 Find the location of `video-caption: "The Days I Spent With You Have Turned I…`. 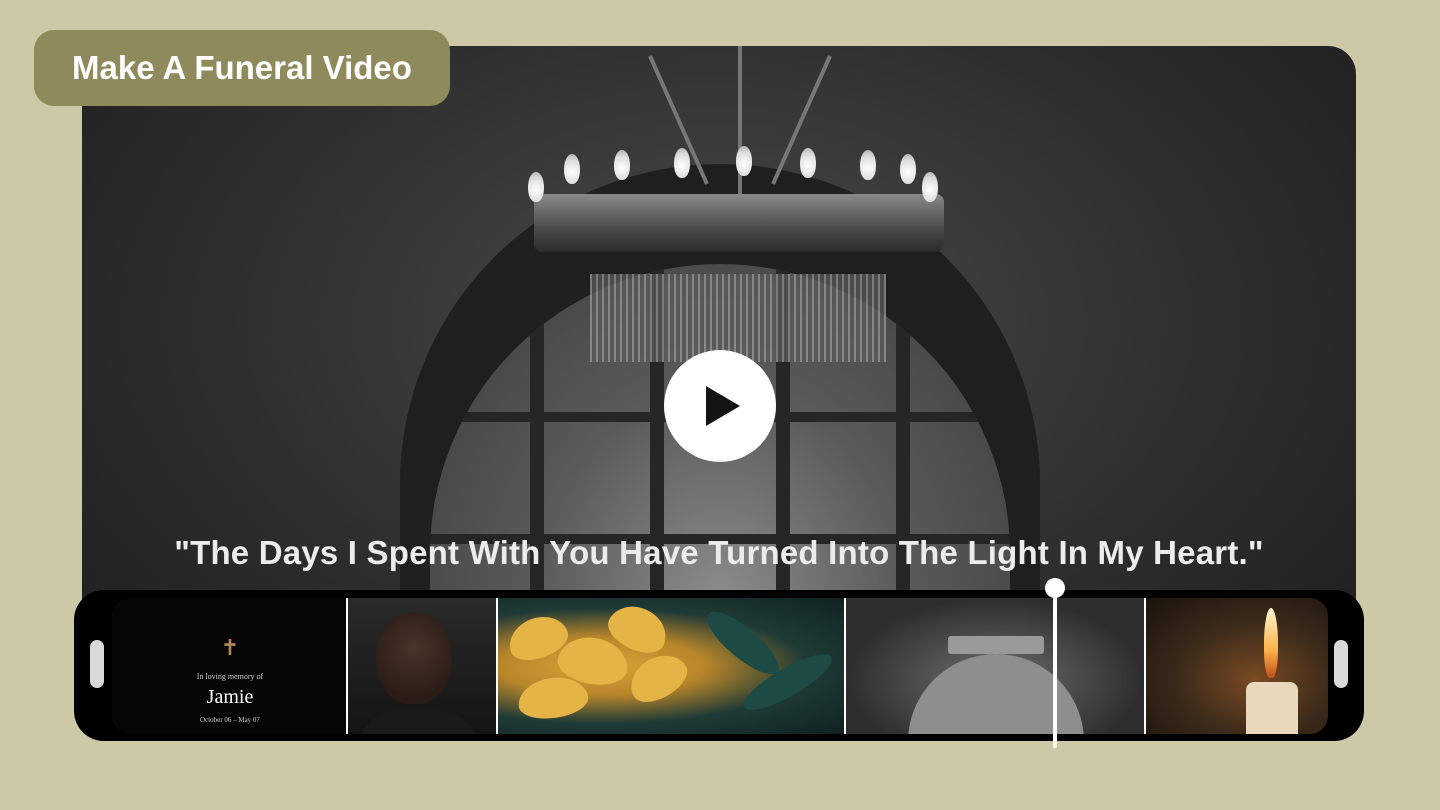

video-caption: "The Days I Spent With You Have Turned I… is located at coordinates (719, 552).